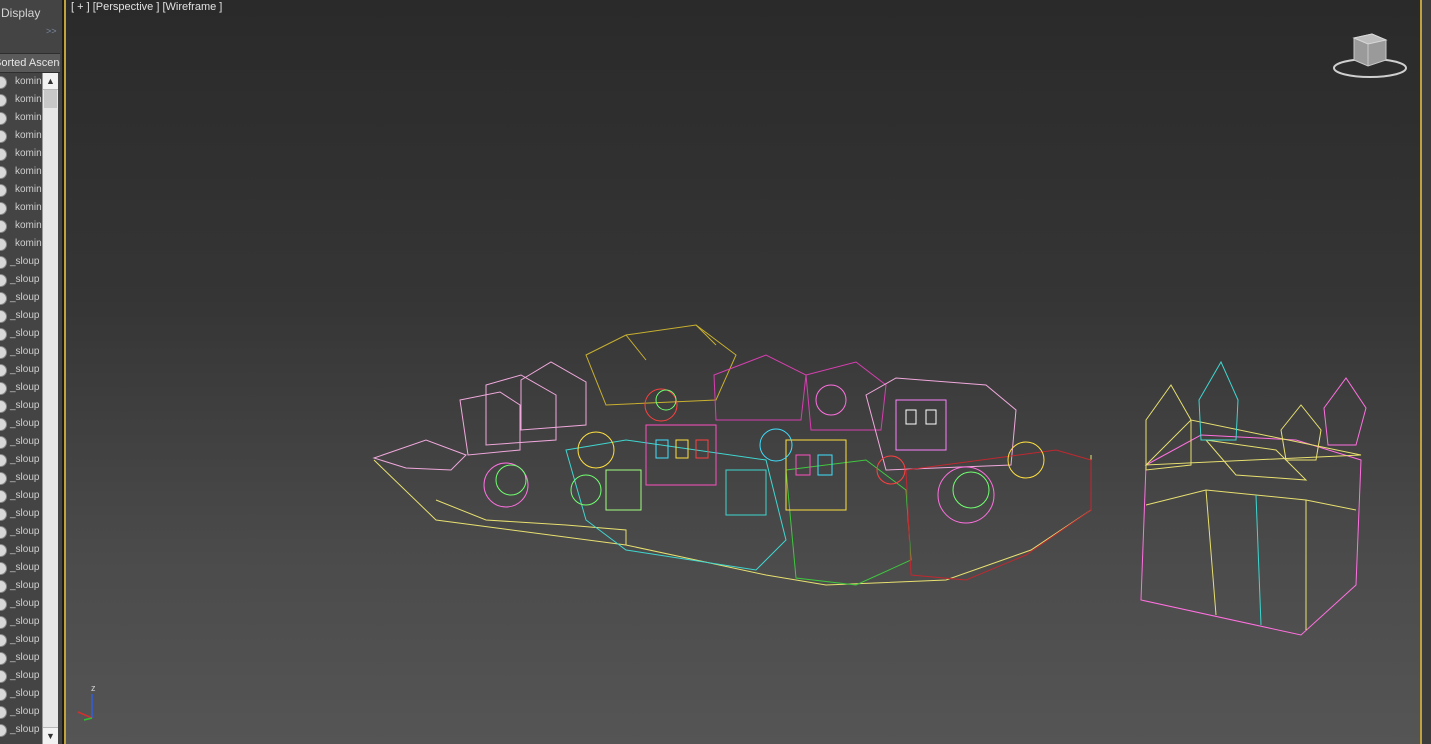 This screenshot has width=1431, height=744. I want to click on viewcube-icon, so click(1372, 56).